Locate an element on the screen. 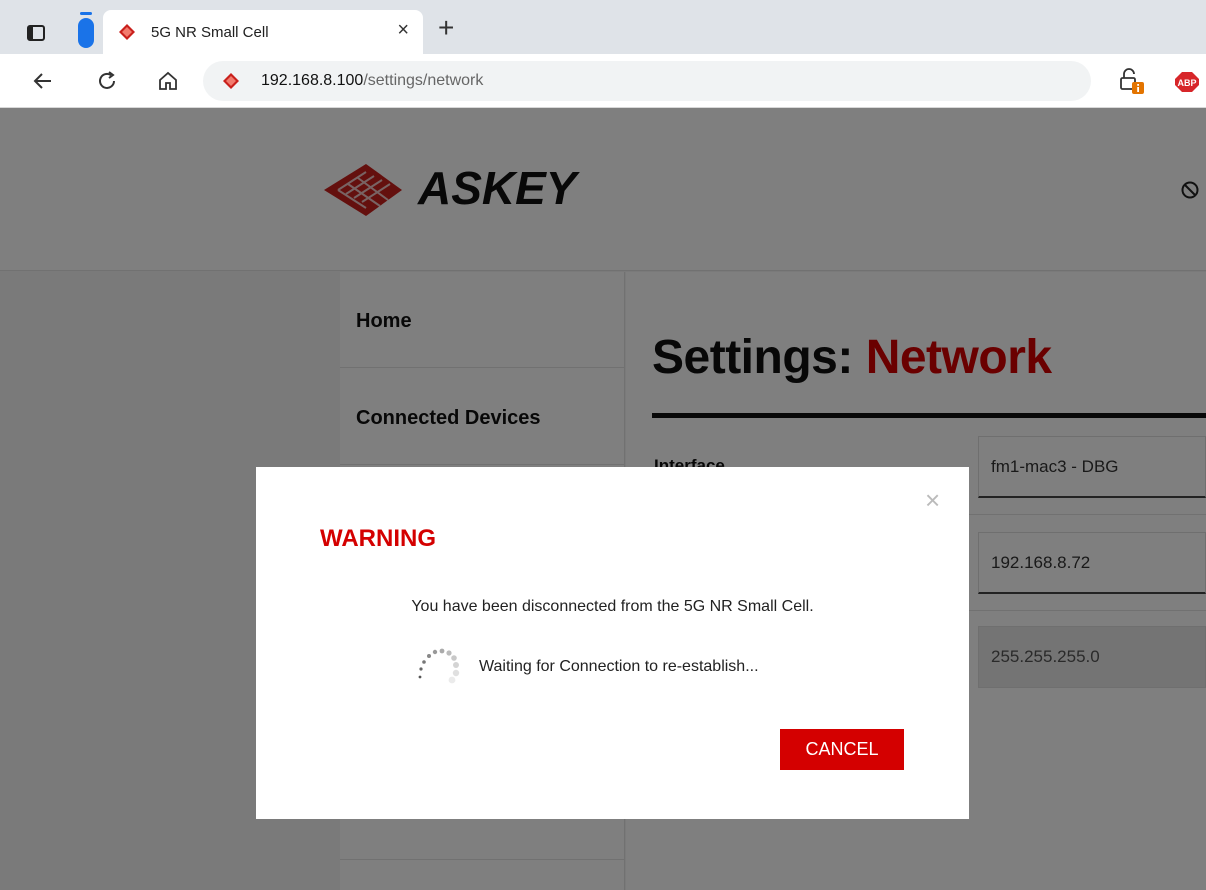  address-path: /settings/network is located at coordinates (423, 80).